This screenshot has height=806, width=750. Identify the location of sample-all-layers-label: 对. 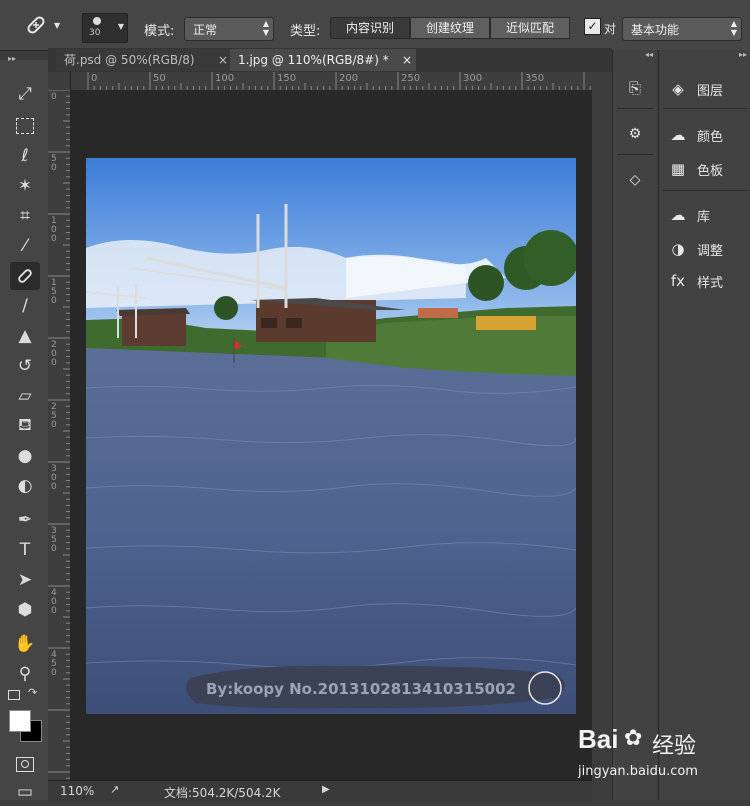
(610, 29).